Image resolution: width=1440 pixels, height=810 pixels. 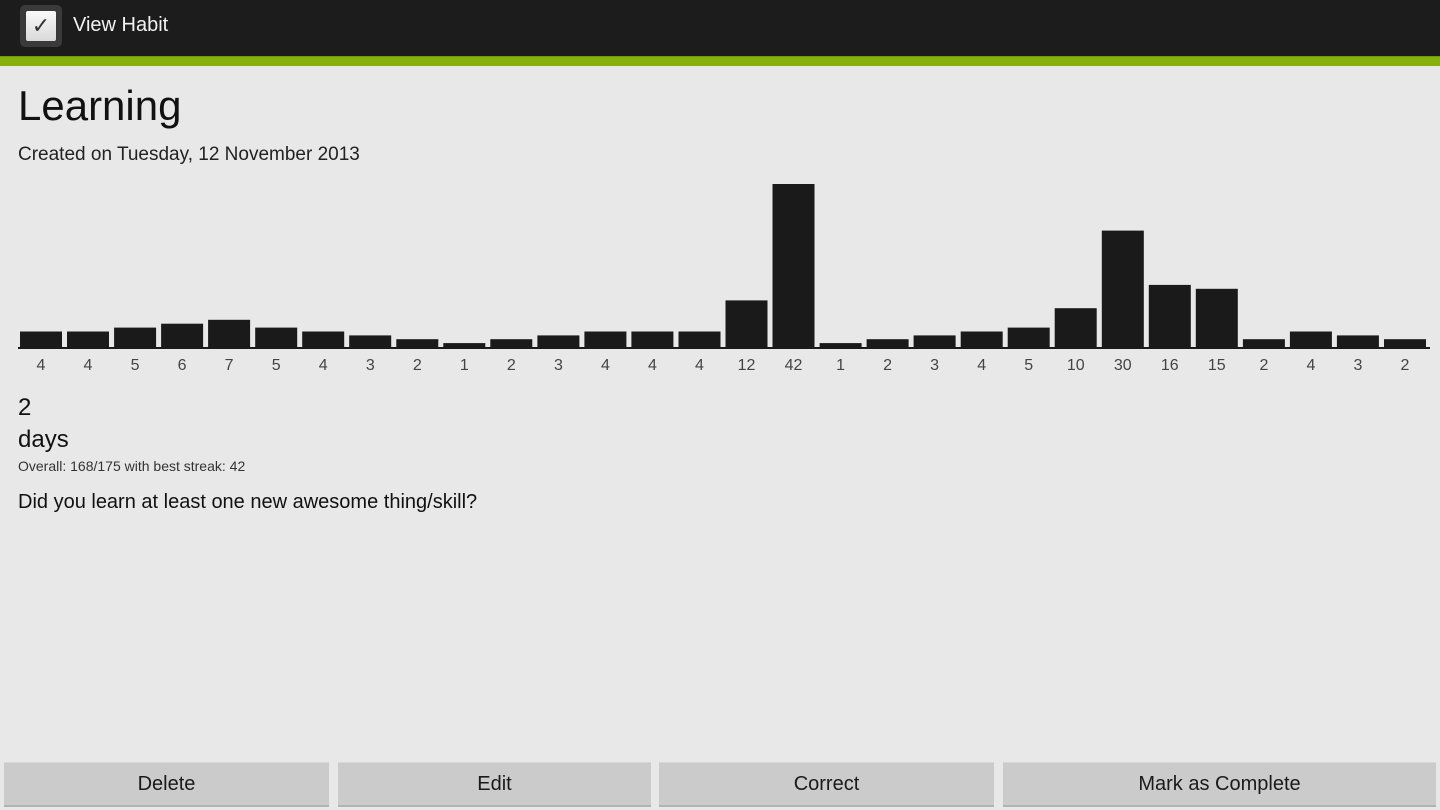 I want to click on checkbox-checked-icon: ✓, so click(x=41, y=26).